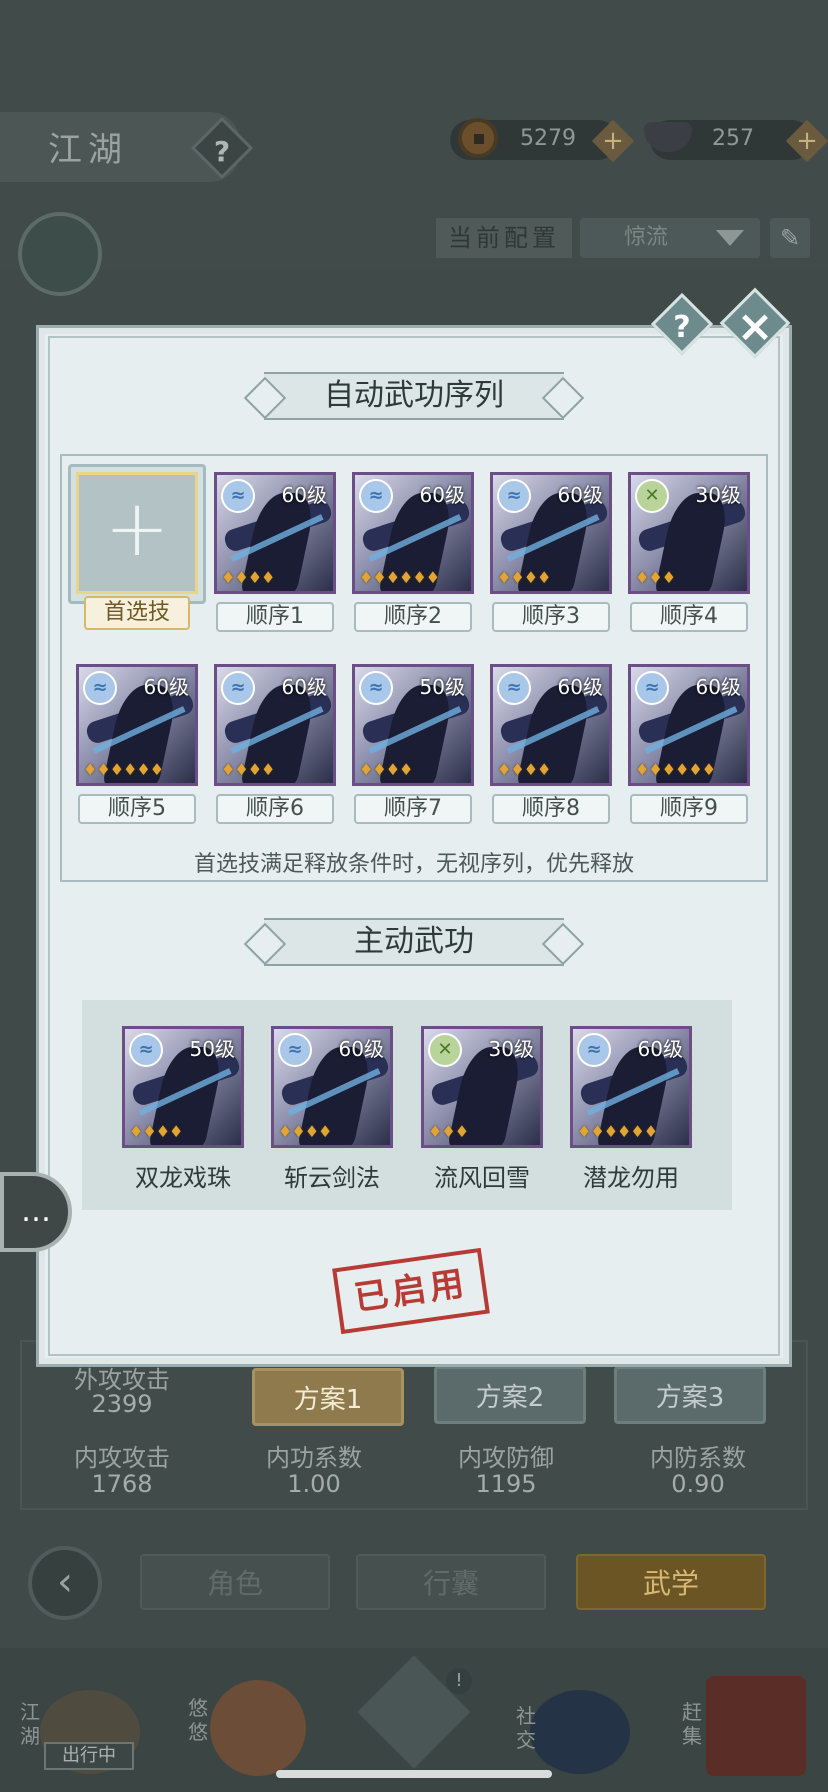 The image size is (828, 1792). Describe the element at coordinates (198, 1720) in the screenshot. I see `dock-label: 悠悠` at that location.